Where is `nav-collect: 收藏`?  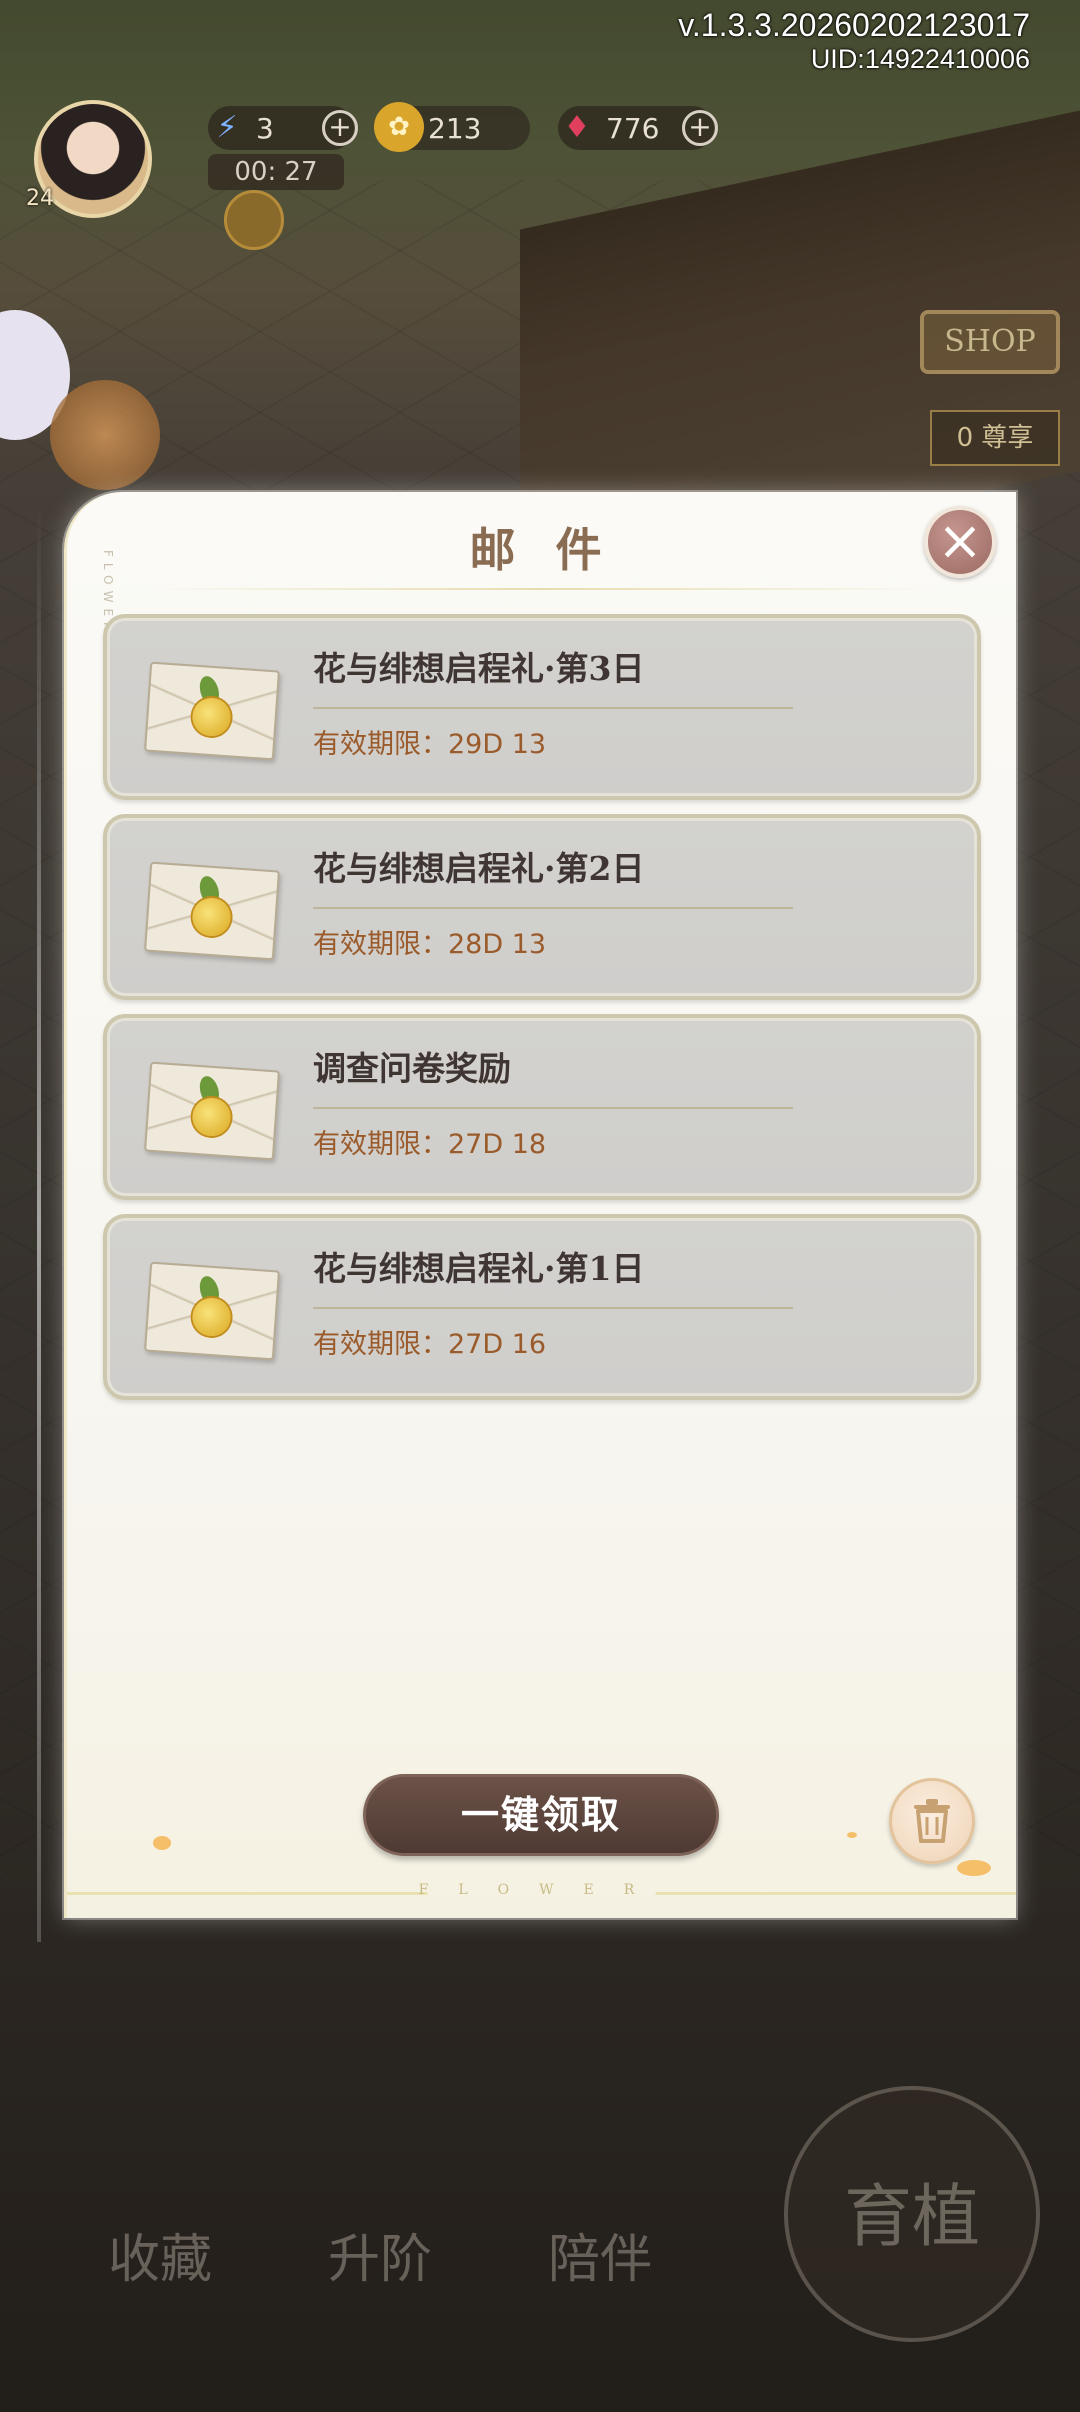 nav-collect: 收藏 is located at coordinates (160, 2260).